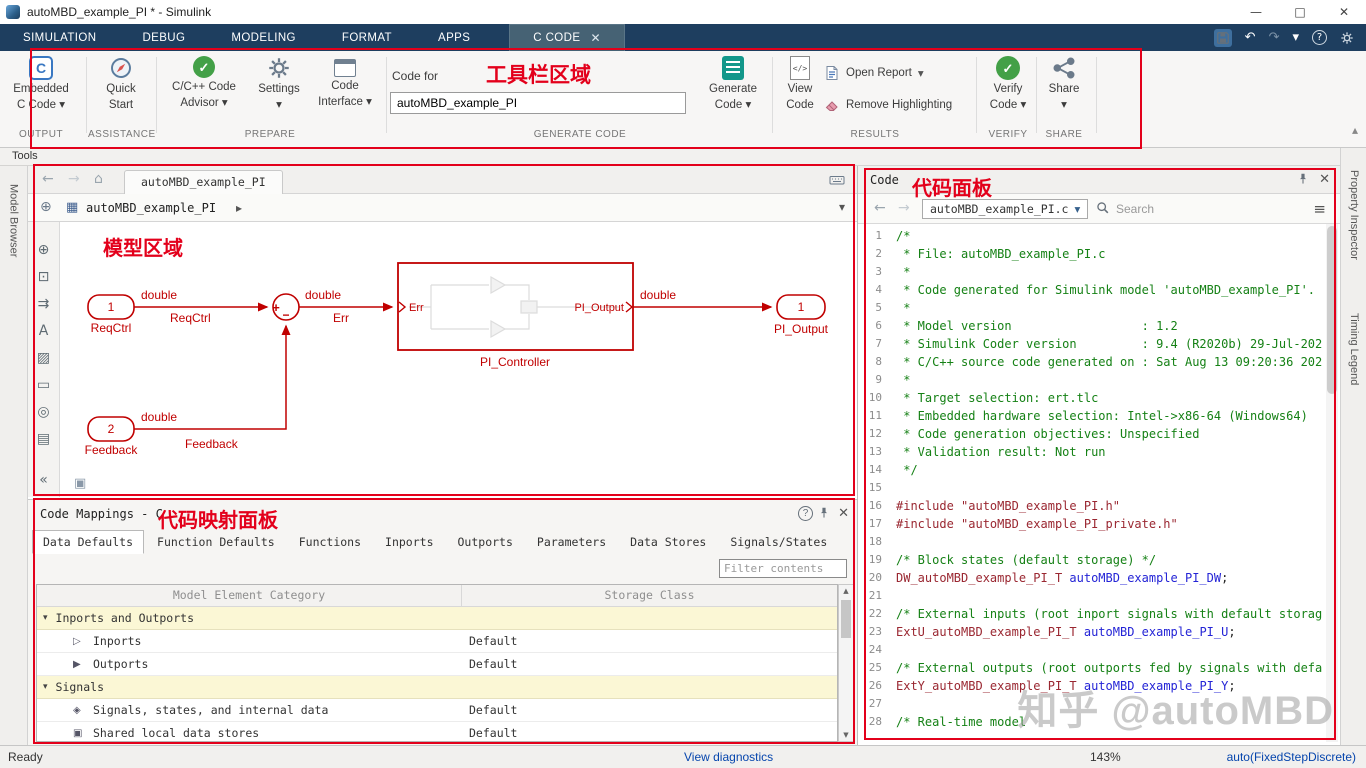 This screenshot has height=768, width=1366. What do you see at coordinates (43, 384) in the screenshot?
I see `draw-area-icon: ▭` at bounding box center [43, 384].